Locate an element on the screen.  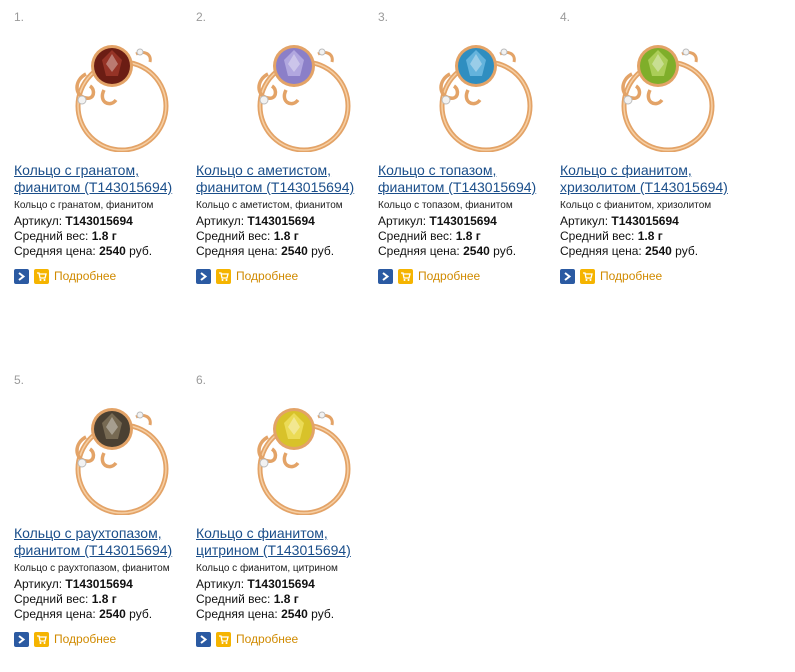
product-title-line1: Кольцо с раухтопазом, is located at coordinates (88, 533).